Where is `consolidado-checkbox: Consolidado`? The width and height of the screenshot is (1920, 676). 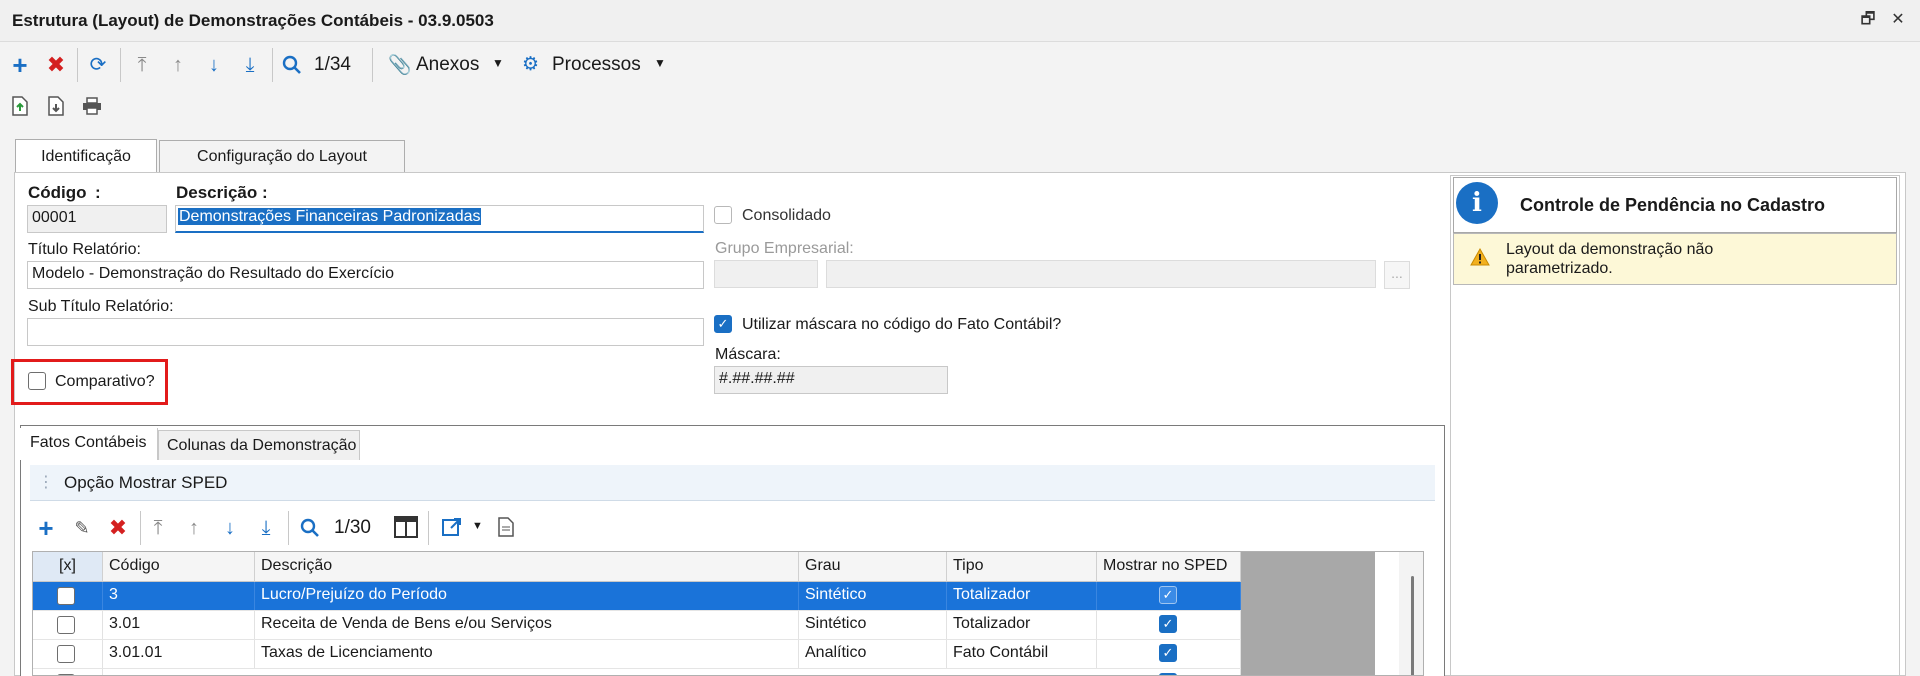 consolidado-checkbox: Consolidado is located at coordinates (794, 218).